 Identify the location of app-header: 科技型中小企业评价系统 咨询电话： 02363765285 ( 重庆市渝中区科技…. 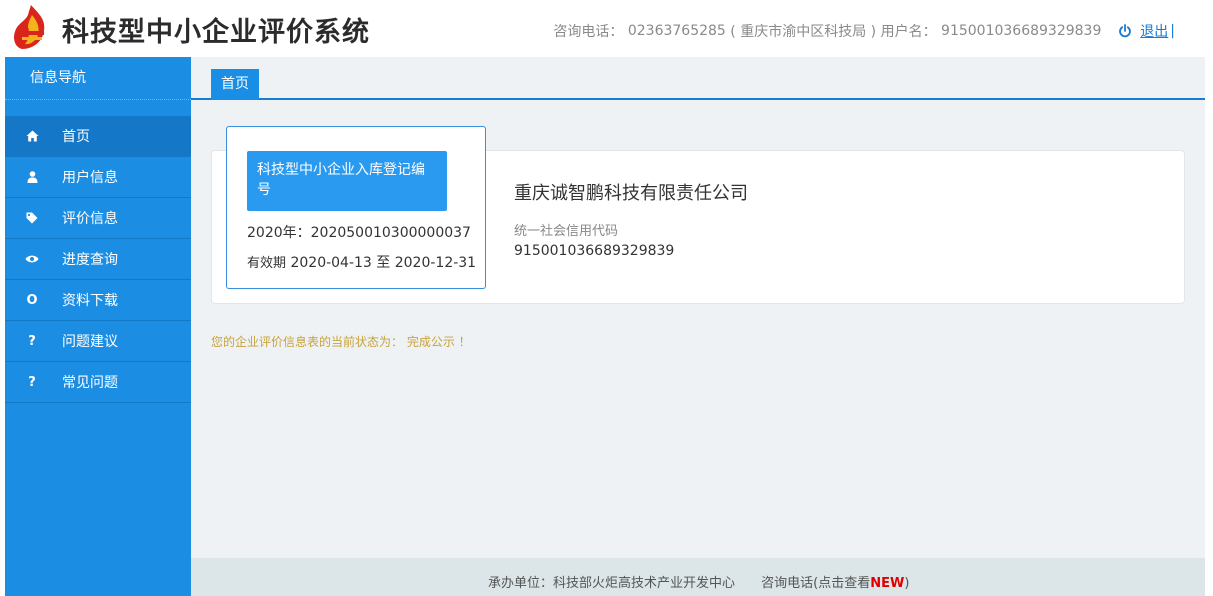
(606, 28).